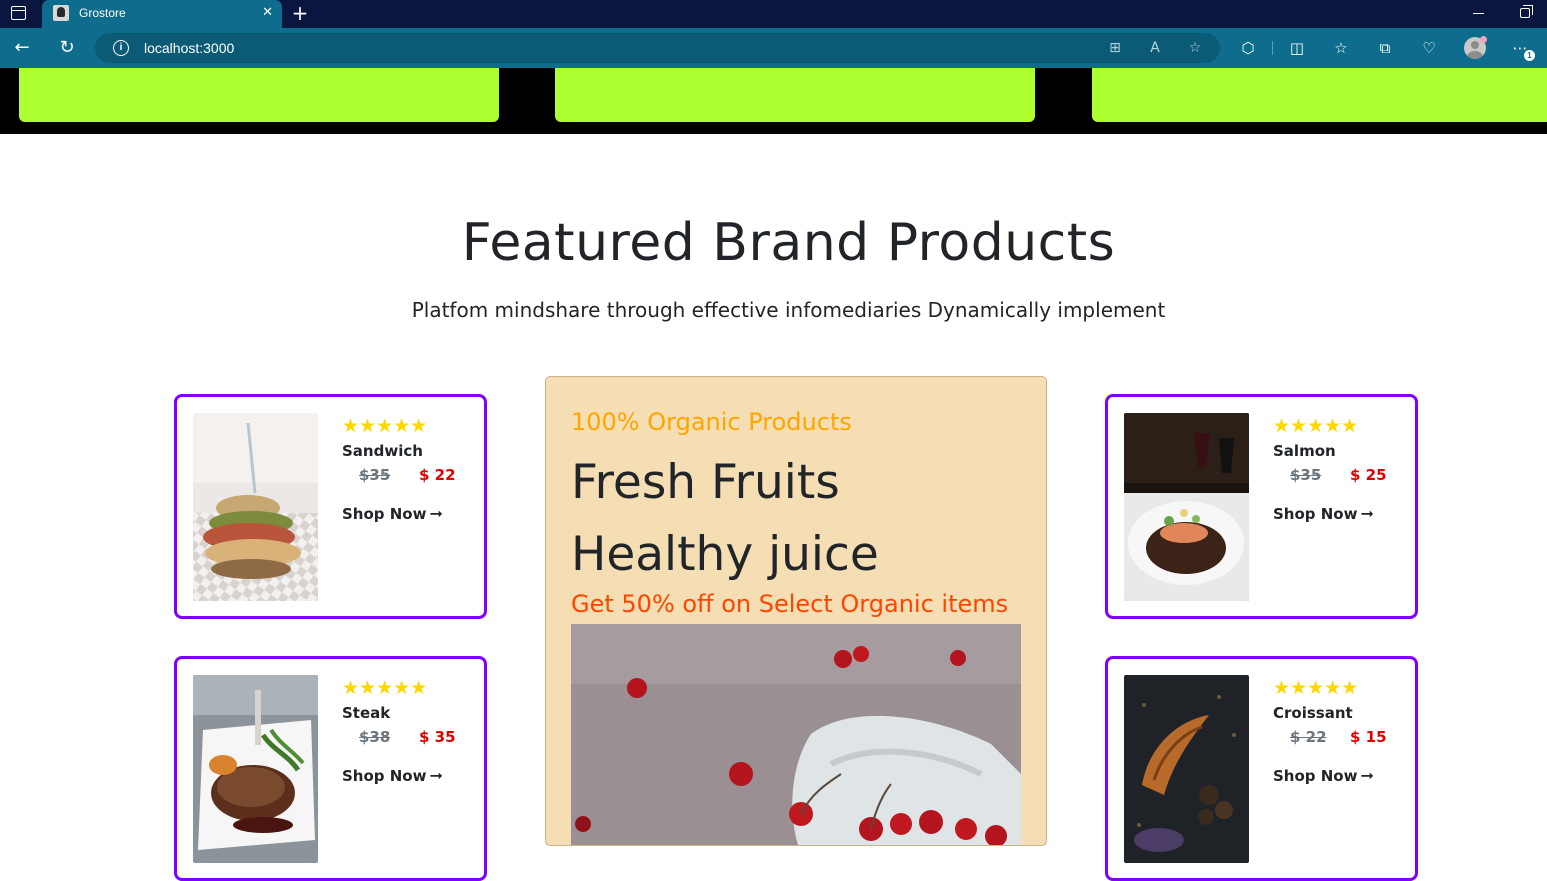  What do you see at coordinates (330, 506) in the screenshot?
I see `product-card-sandwich: ★★★★★ Sandwich $35 $ 22 Shop Now ➞` at bounding box center [330, 506].